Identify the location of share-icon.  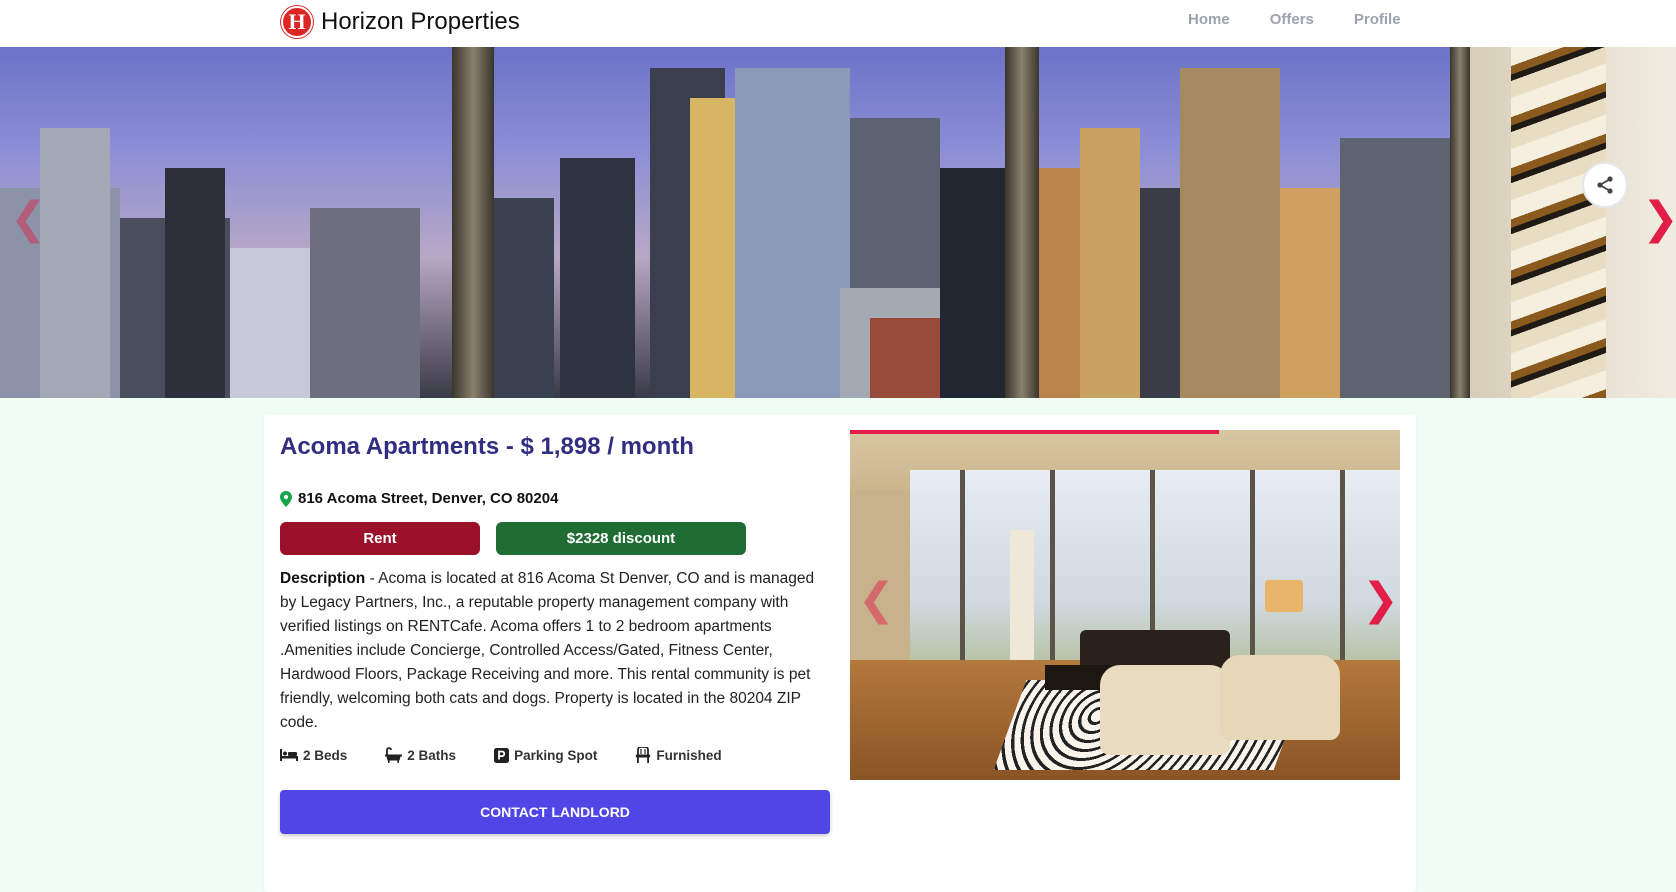
(1605, 185).